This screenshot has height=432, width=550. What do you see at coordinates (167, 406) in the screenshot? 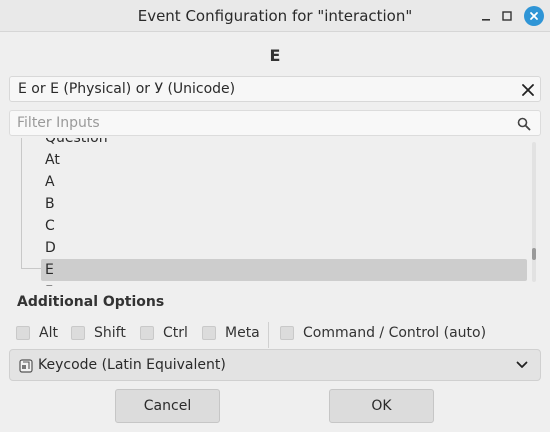
I see `cancel-button: Cancel` at bounding box center [167, 406].